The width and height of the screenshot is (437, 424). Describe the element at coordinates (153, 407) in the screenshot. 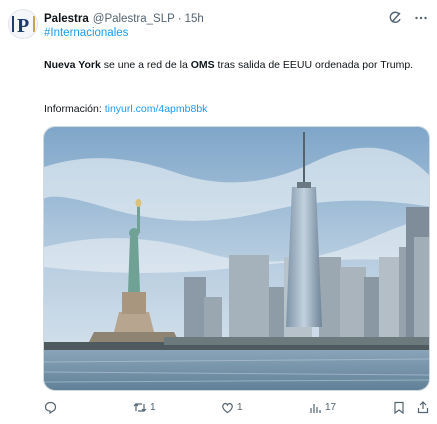

I see `retweet-count: 1` at that location.